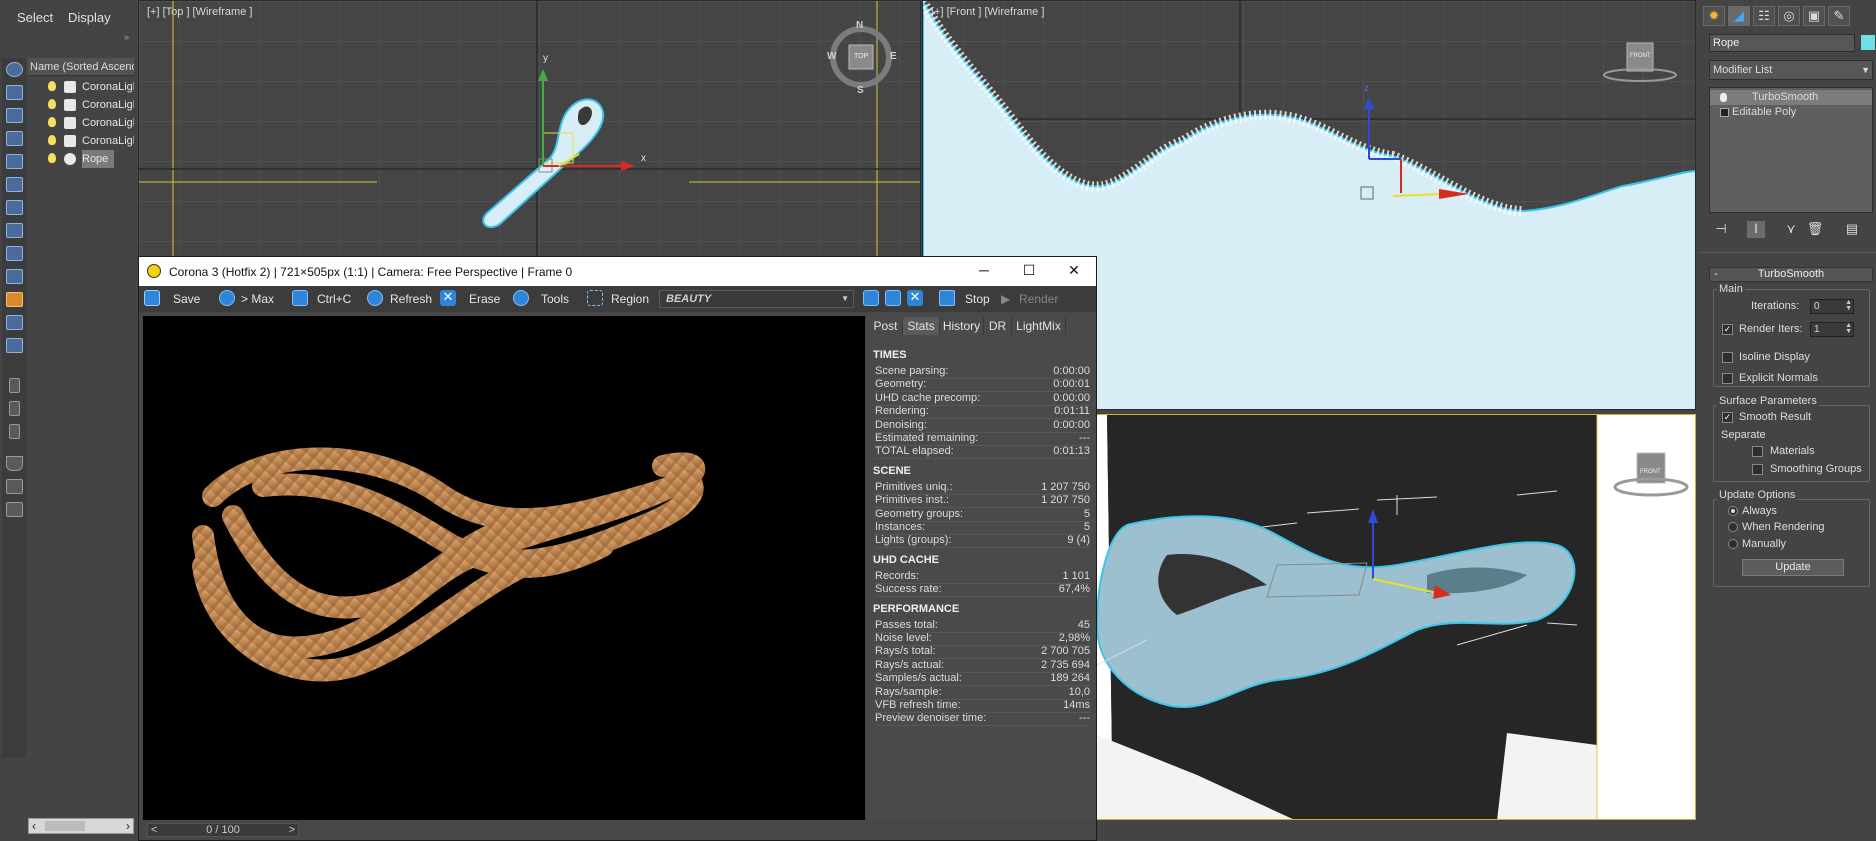 This screenshot has height=841, width=1876. Describe the element at coordinates (89, 17) in the screenshot. I see `menu-display: Display` at that location.